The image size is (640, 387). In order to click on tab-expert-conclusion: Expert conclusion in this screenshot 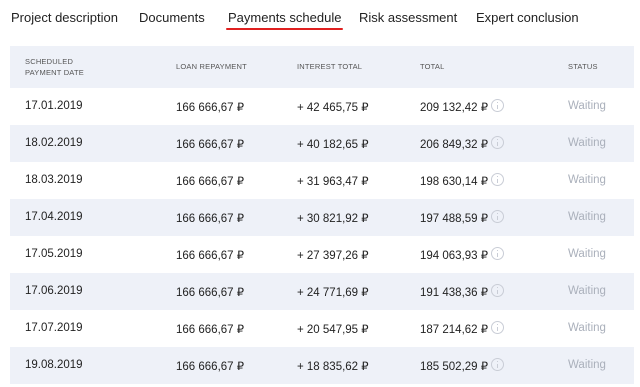, I will do `click(527, 17)`.